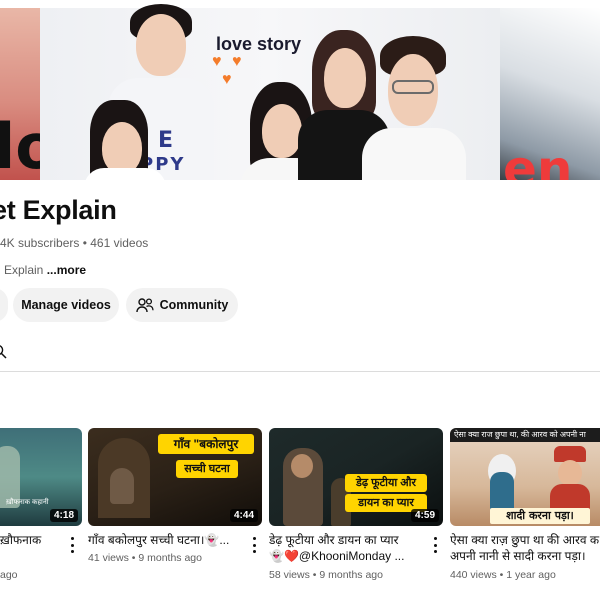 The height and width of the screenshot is (600, 600). Describe the element at coordinates (41, 477) in the screenshot. I see `video-thumbnail: ख़ौफनाक कहानी 4:18` at that location.